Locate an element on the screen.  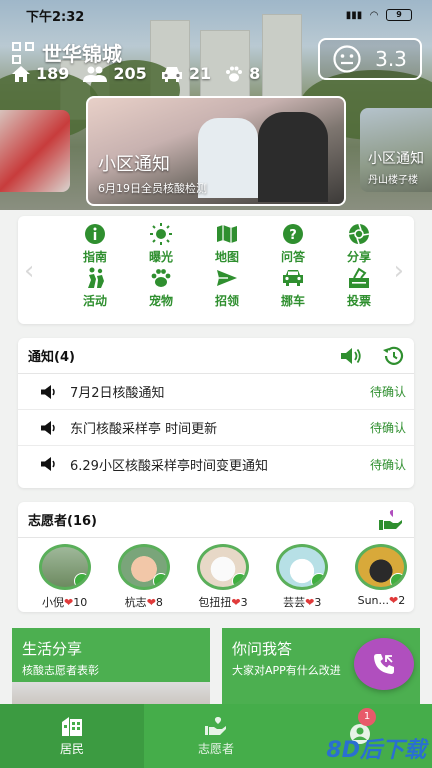
question-icon: ? is located at coordinates (293, 234).